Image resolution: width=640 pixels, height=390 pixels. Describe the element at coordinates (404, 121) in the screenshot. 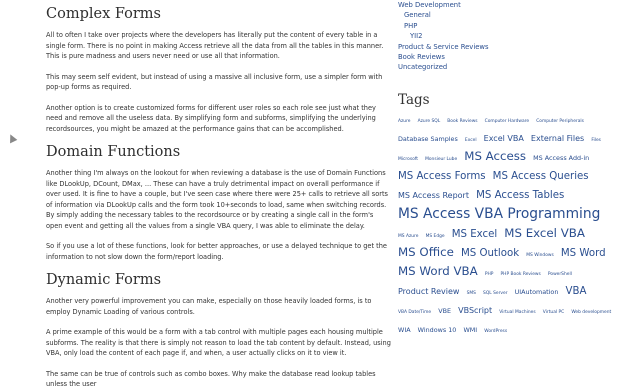

I see `tag-link: Azure` at that location.